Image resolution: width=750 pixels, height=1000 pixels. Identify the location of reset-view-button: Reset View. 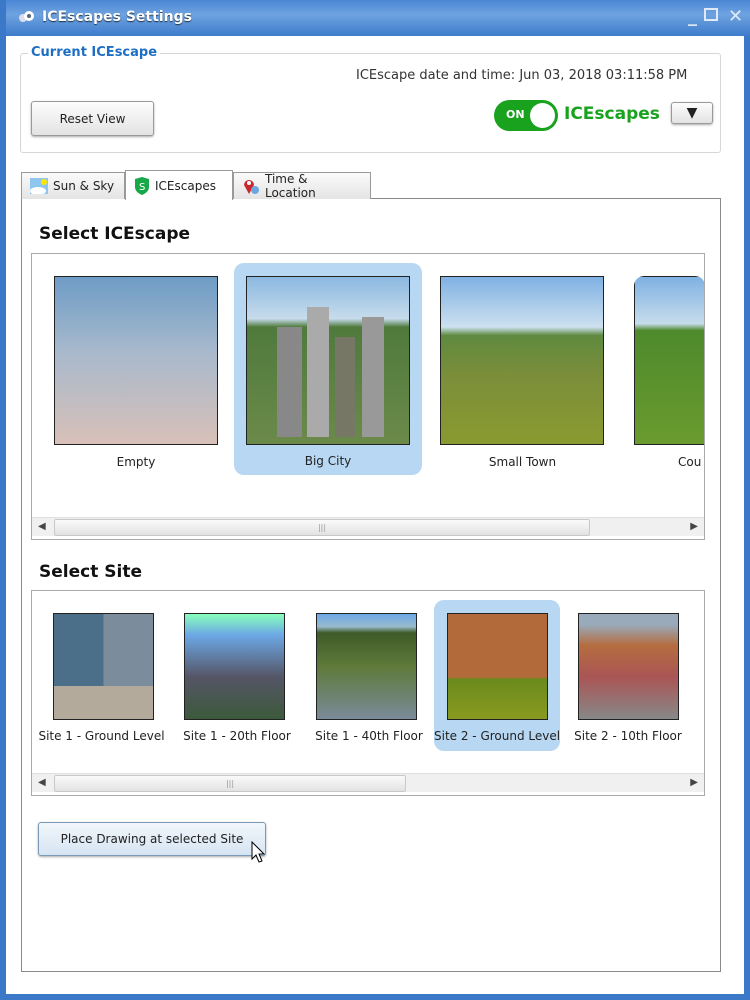
(92, 118).